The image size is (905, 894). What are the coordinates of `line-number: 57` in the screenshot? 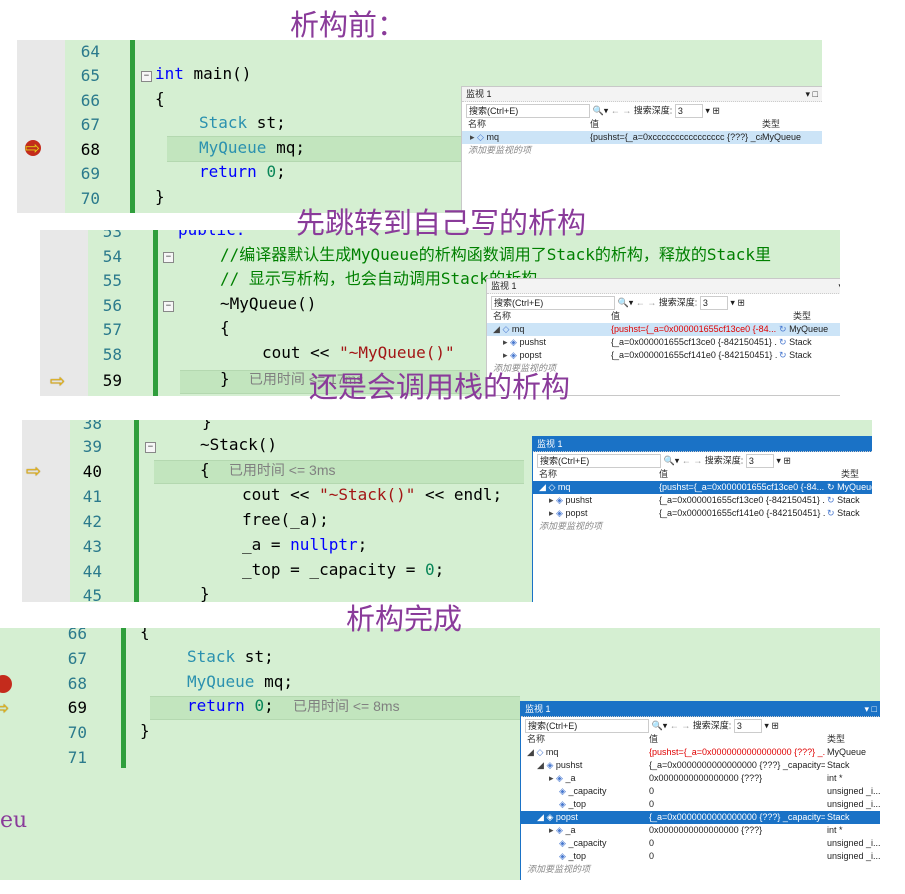 It's located at (112, 329).